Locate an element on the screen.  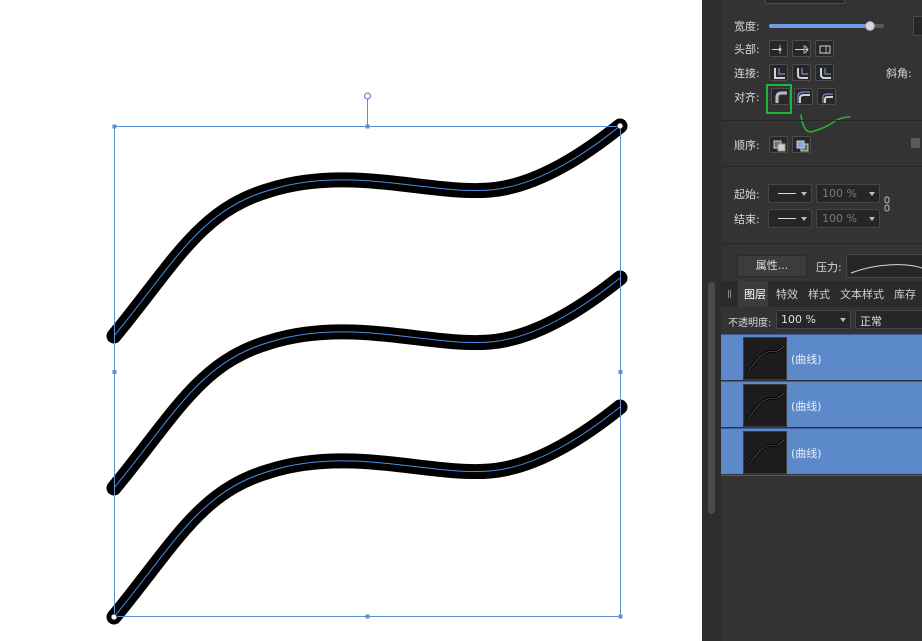
tab-effects: 特效 is located at coordinates (787, 294).